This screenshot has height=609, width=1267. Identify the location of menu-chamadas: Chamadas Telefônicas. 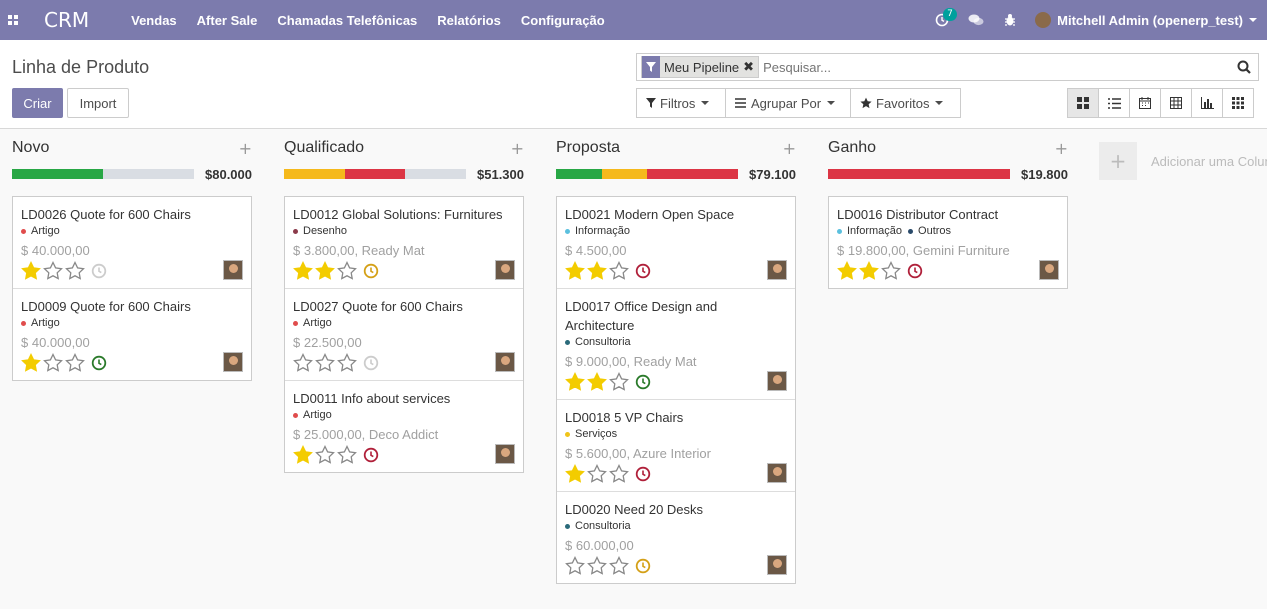
(347, 20).